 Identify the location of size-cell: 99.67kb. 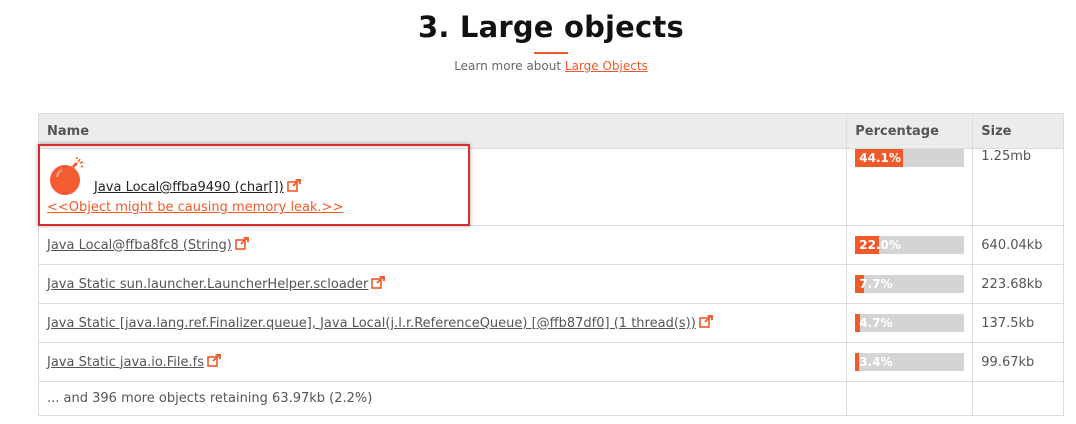
(1018, 362).